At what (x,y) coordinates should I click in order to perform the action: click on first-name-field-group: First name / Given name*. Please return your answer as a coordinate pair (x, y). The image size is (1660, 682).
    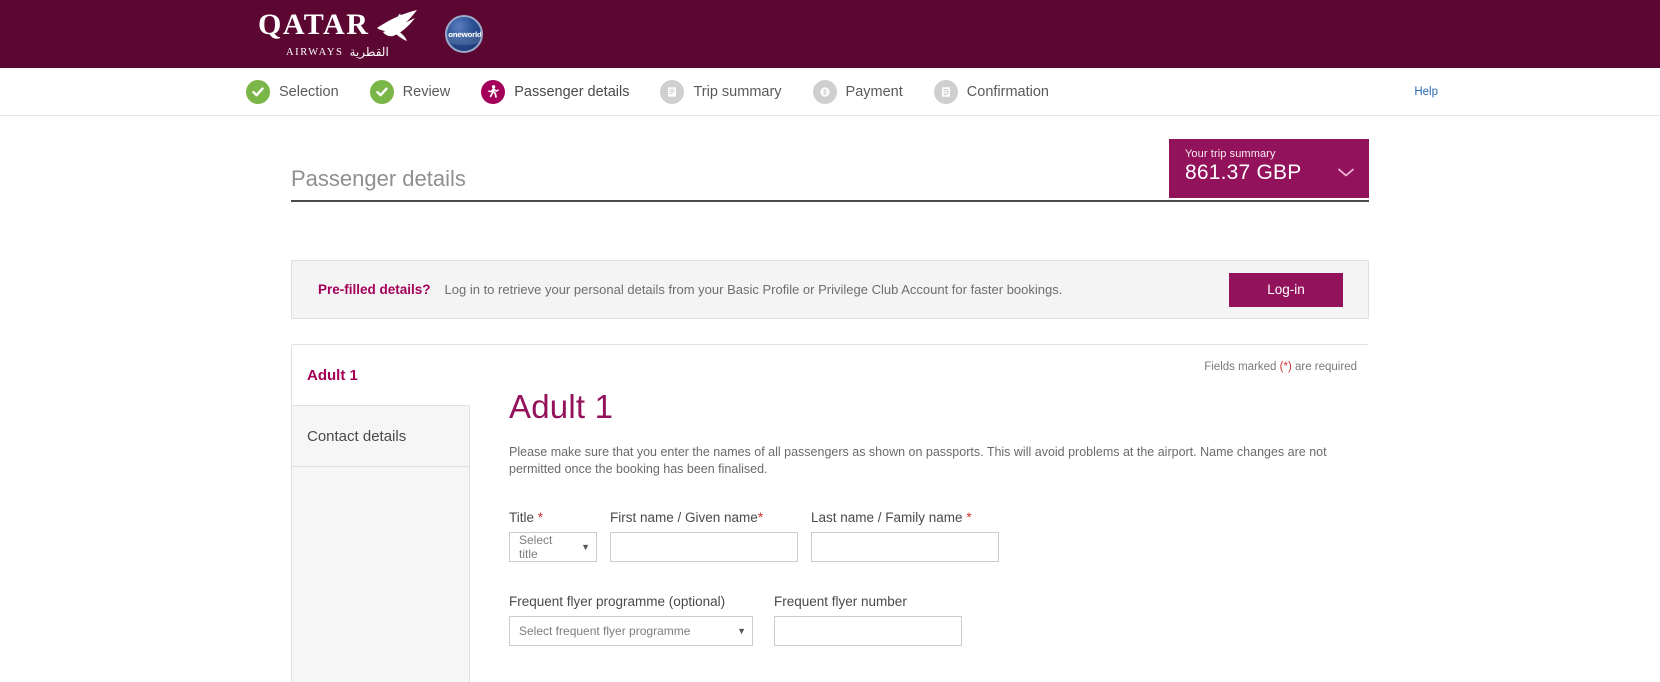
    Looking at the image, I should click on (704, 536).